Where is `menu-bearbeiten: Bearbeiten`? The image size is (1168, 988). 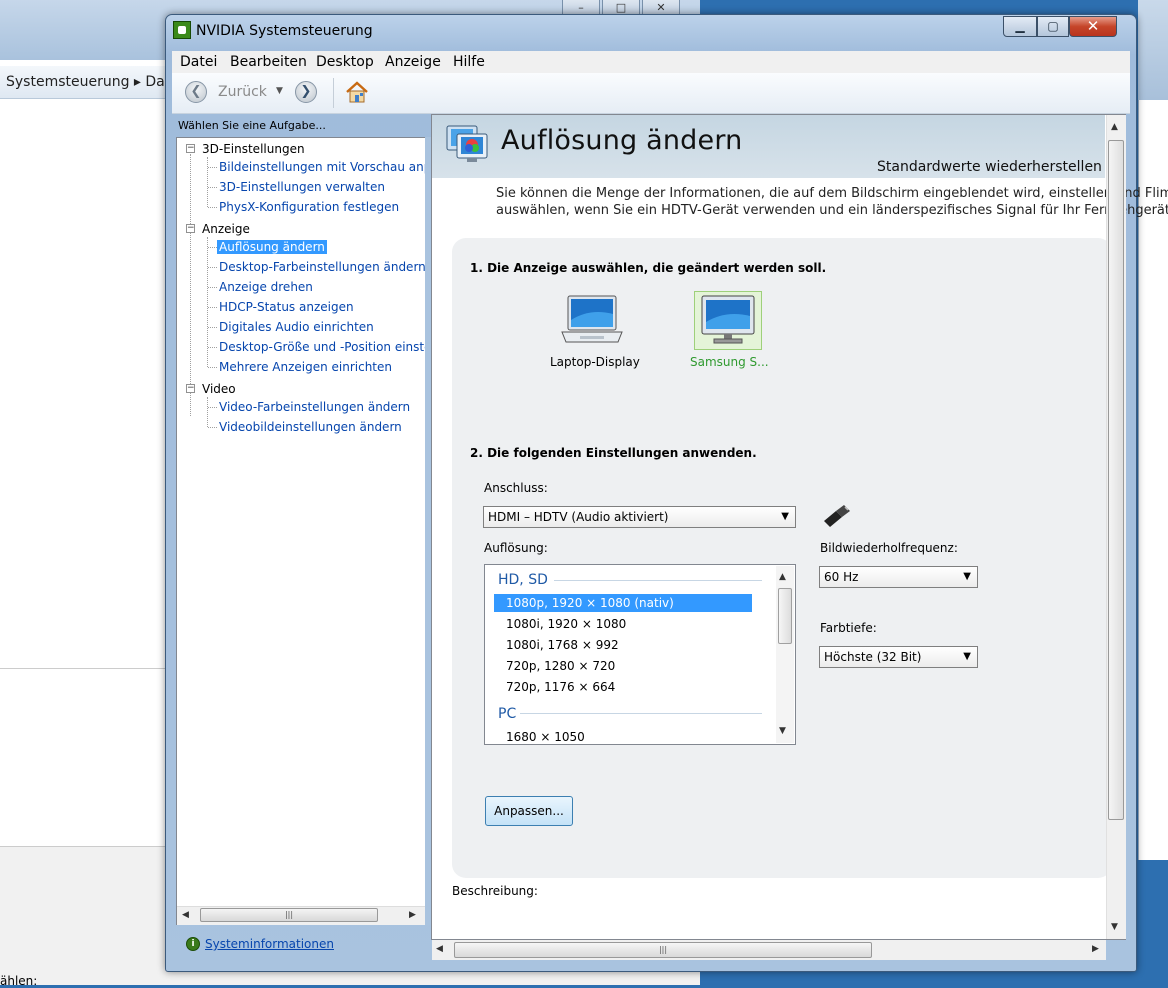 menu-bearbeiten: Bearbeiten is located at coordinates (268, 62).